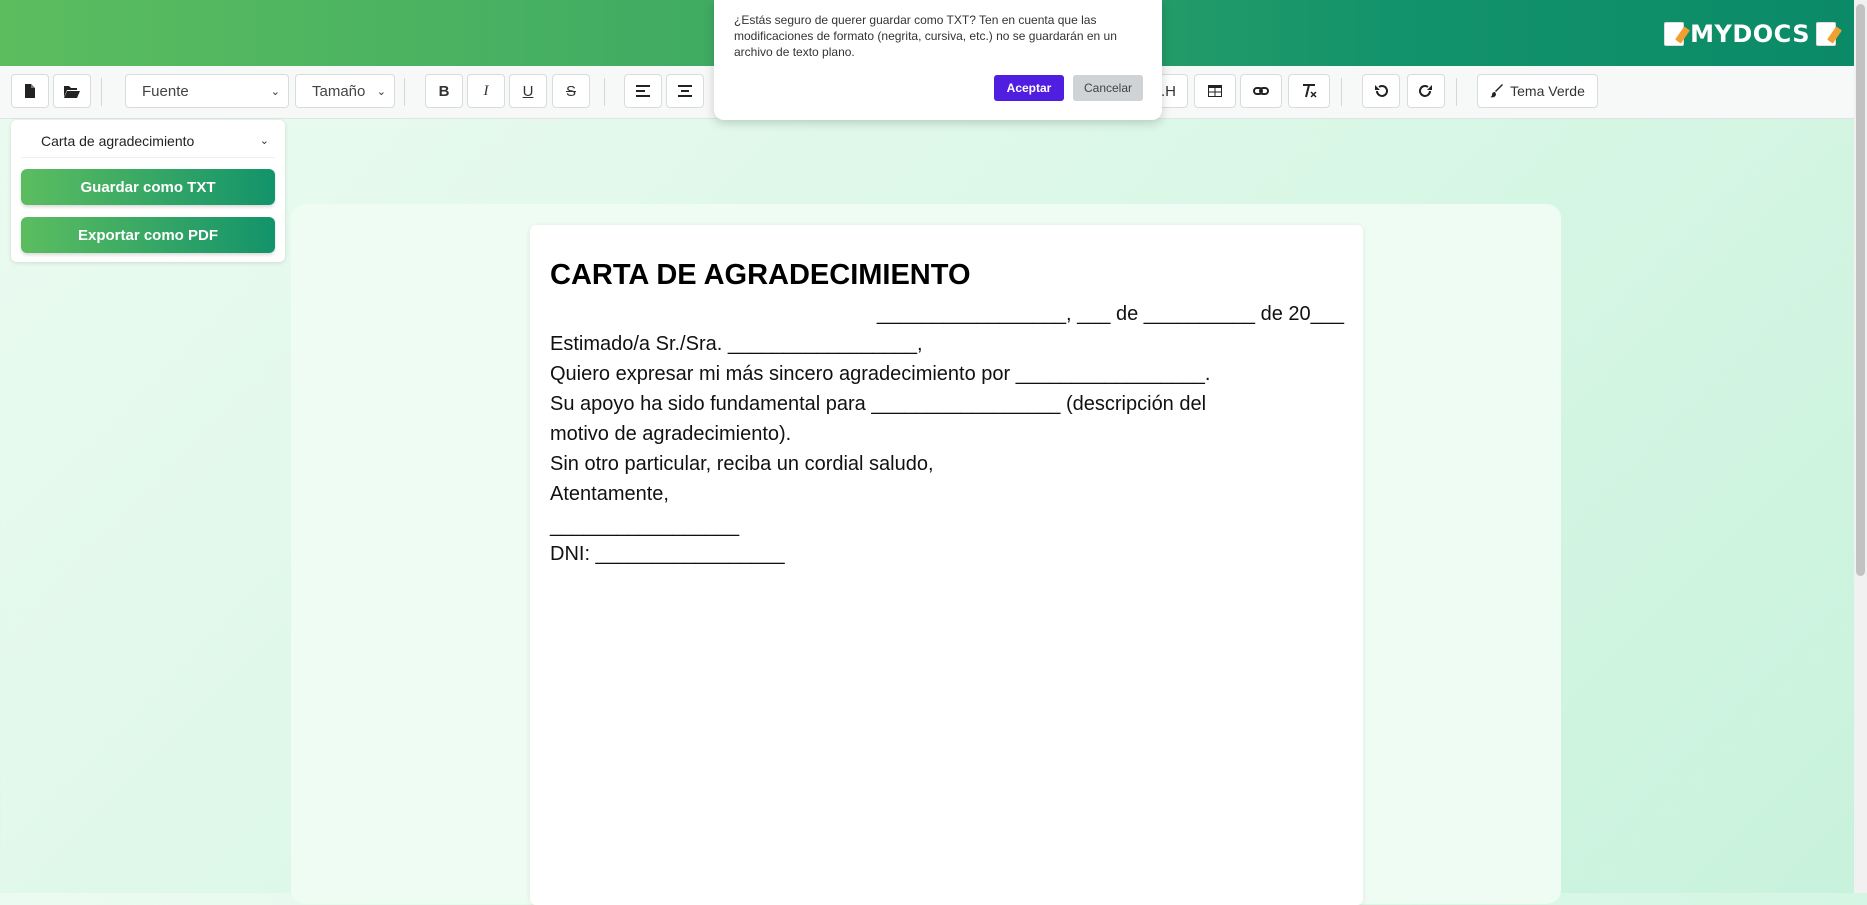  I want to click on size-select: Tamaño ⌄, so click(345, 91).